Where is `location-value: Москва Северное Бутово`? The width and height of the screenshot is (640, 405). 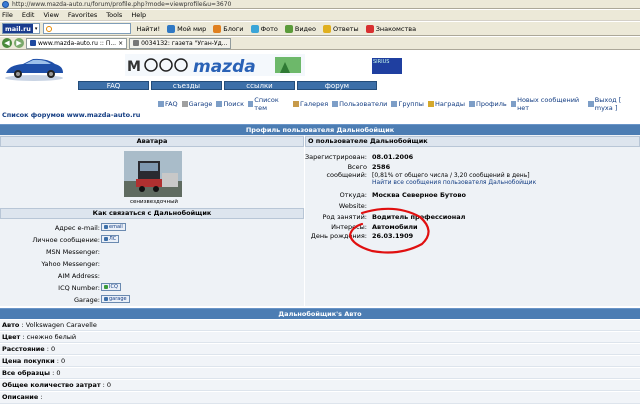
location-value: Москва Северное Бутово is located at coordinates (419, 195).